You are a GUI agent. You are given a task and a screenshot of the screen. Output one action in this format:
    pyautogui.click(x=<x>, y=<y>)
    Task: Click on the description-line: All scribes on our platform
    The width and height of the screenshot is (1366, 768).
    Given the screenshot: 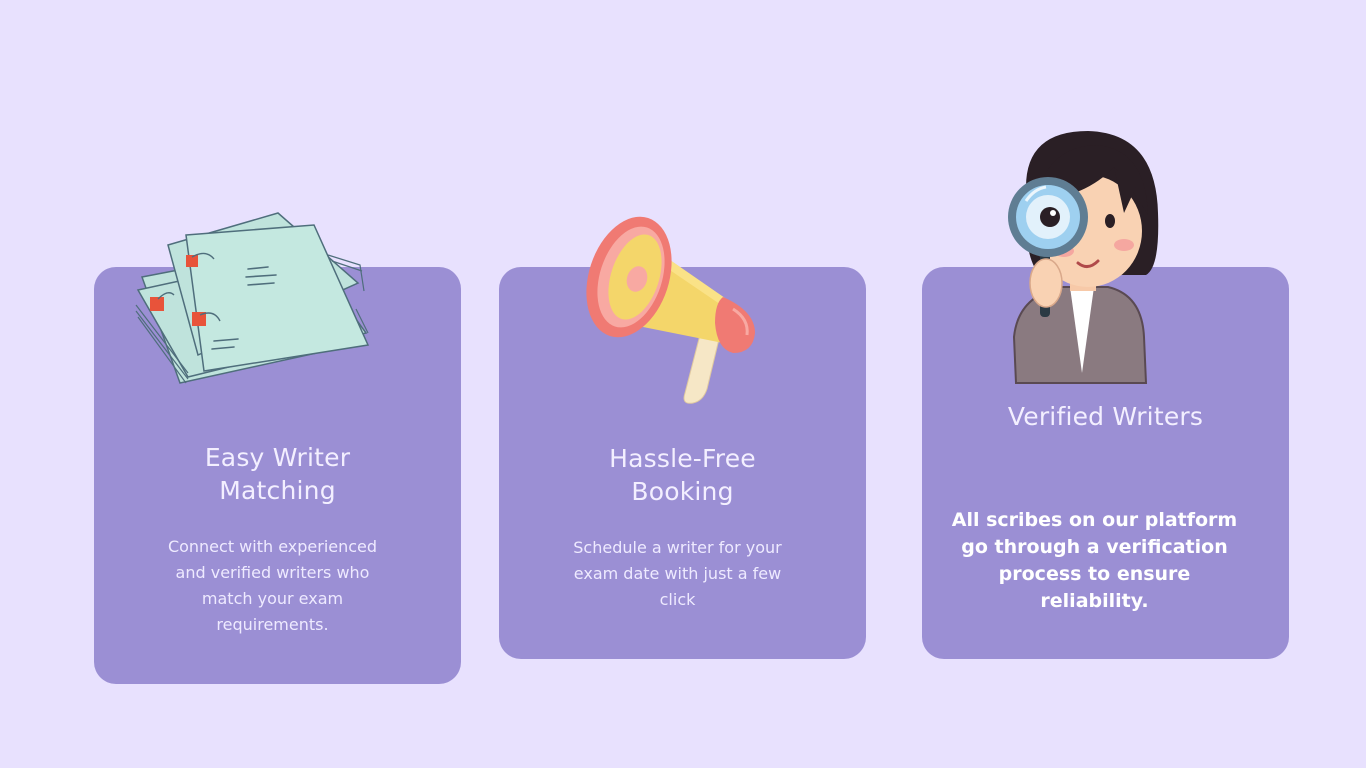 What is the action you would take?
    pyautogui.click(x=1094, y=520)
    